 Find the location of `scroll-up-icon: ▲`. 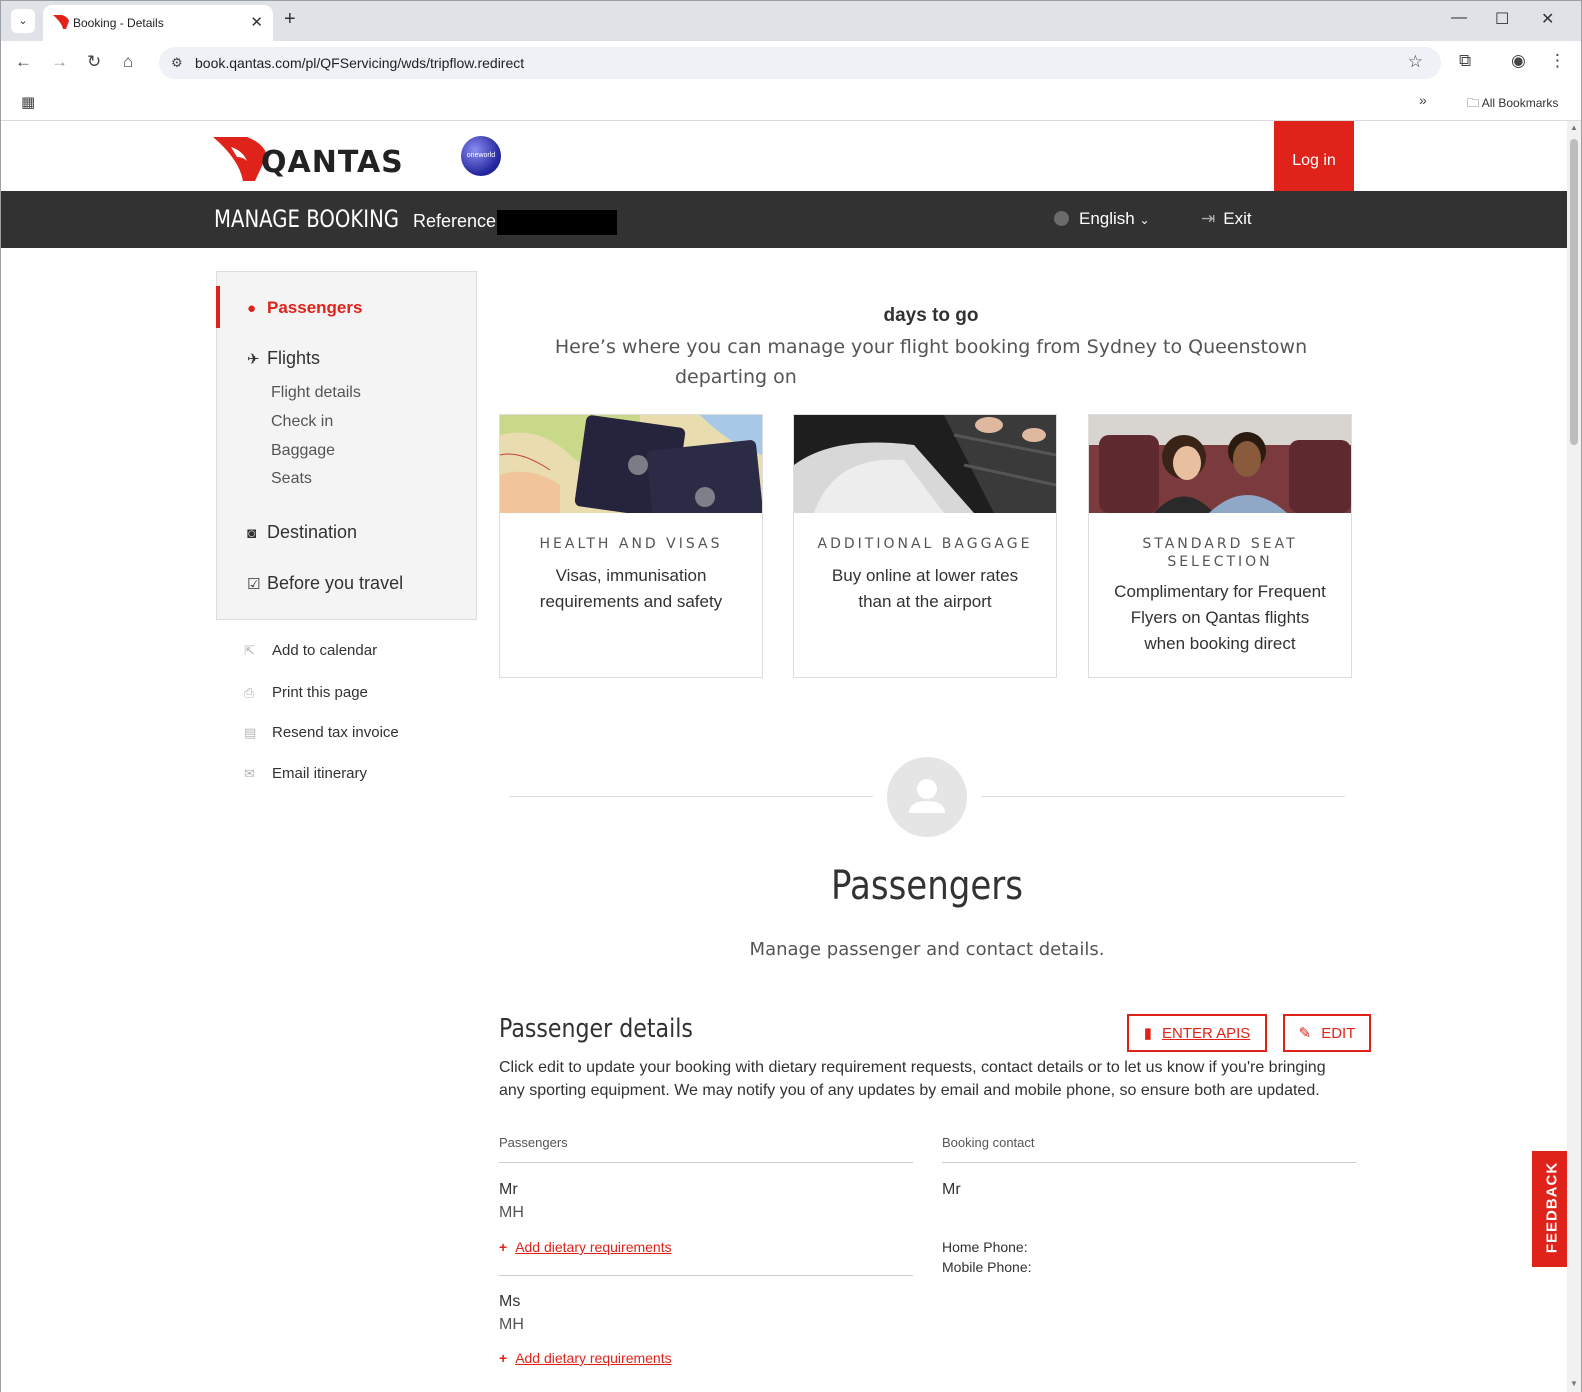

scroll-up-icon: ▲ is located at coordinates (1574, 127).